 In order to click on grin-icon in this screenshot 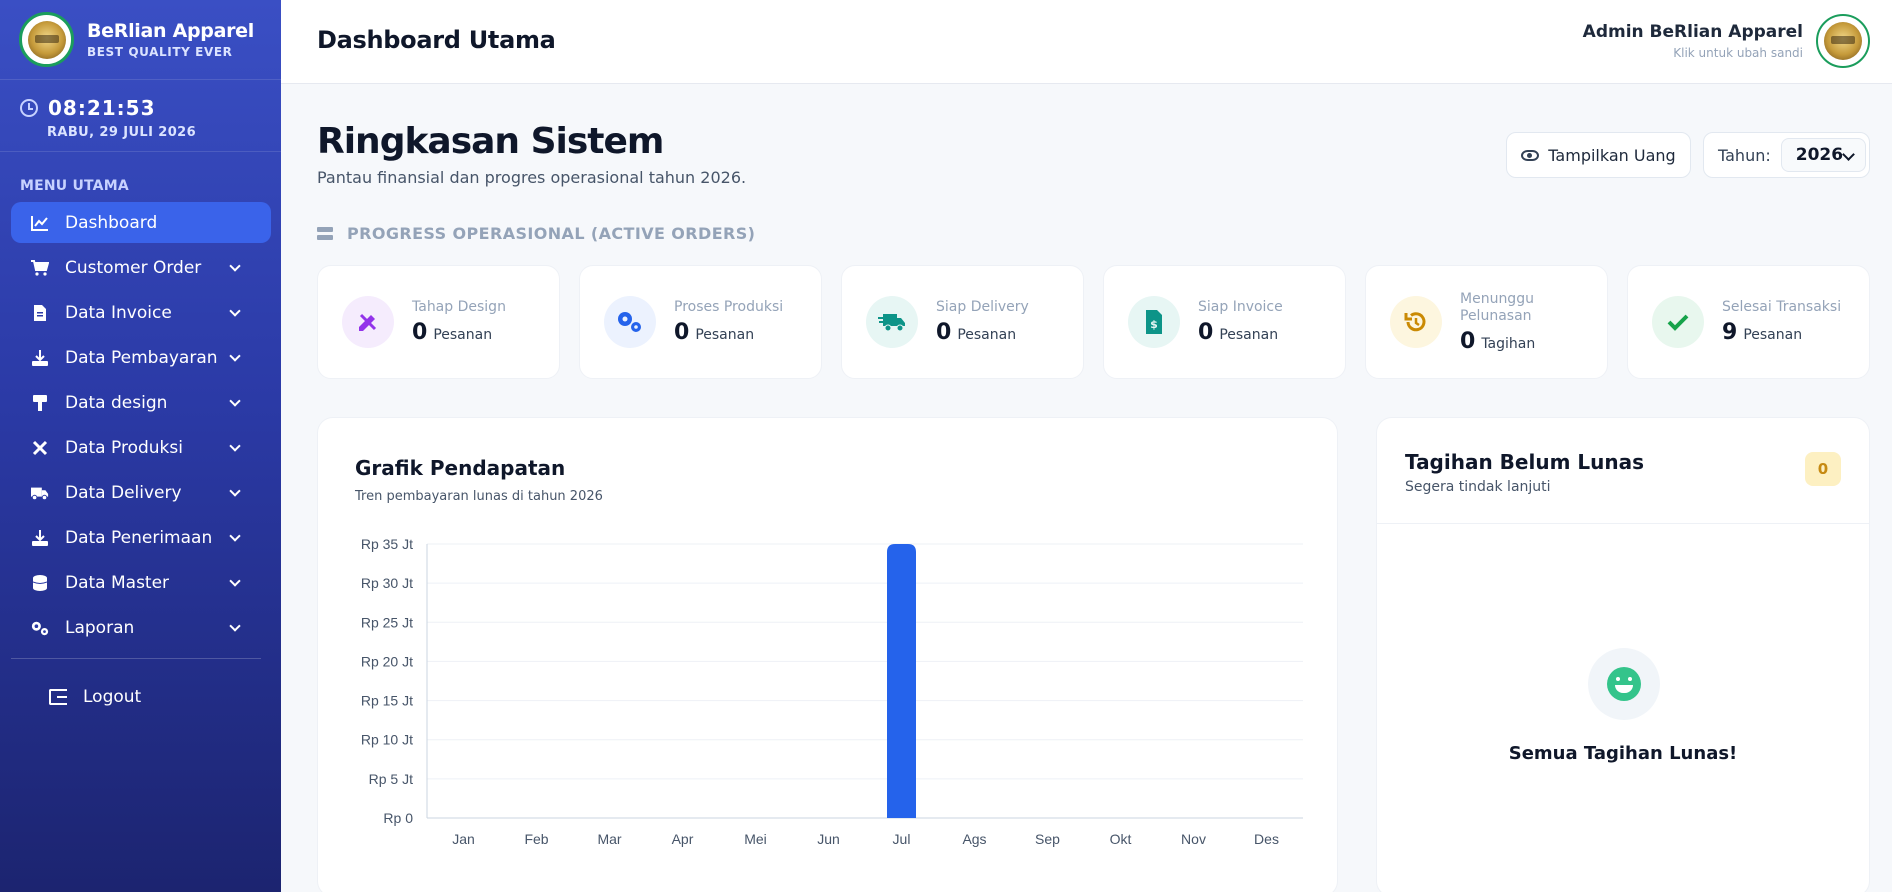, I will do `click(1624, 684)`.